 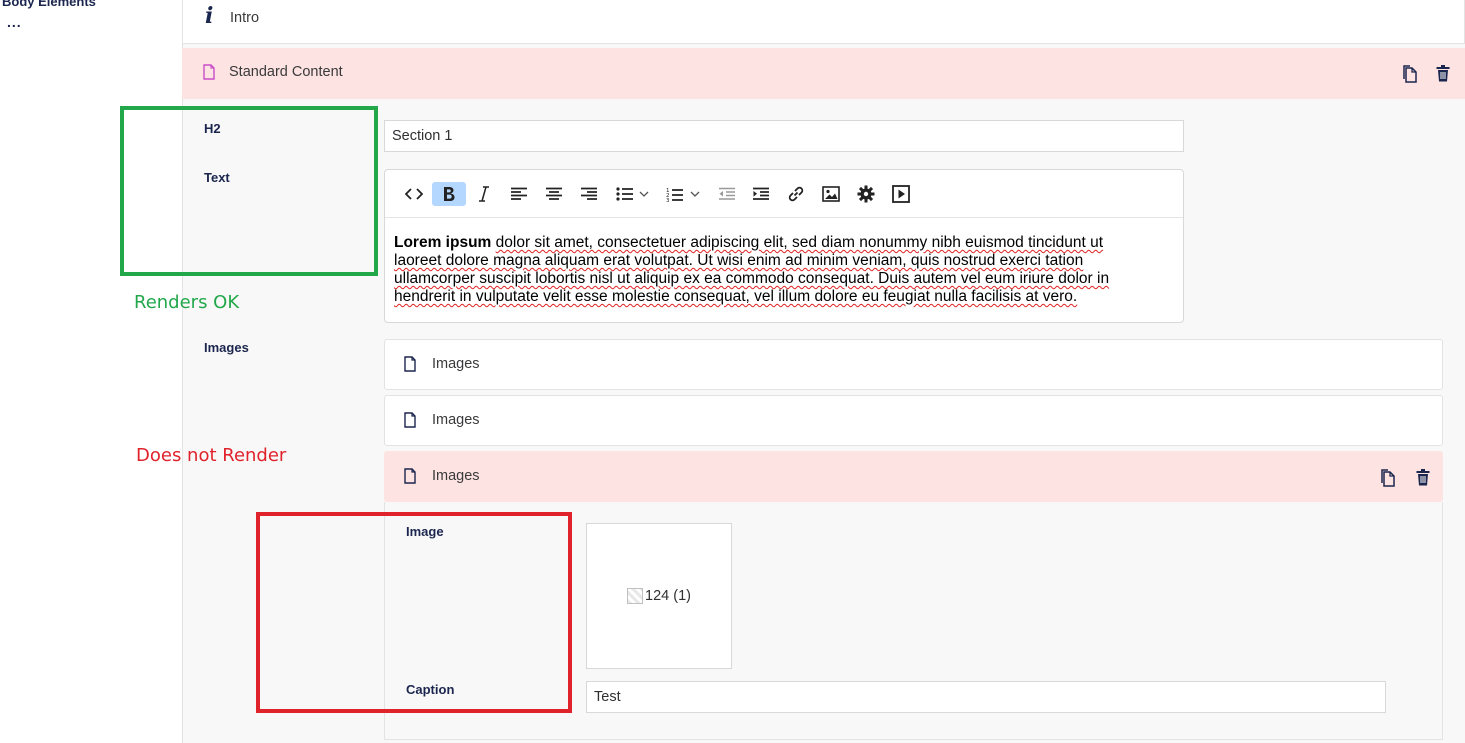 I want to click on code-icon, so click(x=414, y=194).